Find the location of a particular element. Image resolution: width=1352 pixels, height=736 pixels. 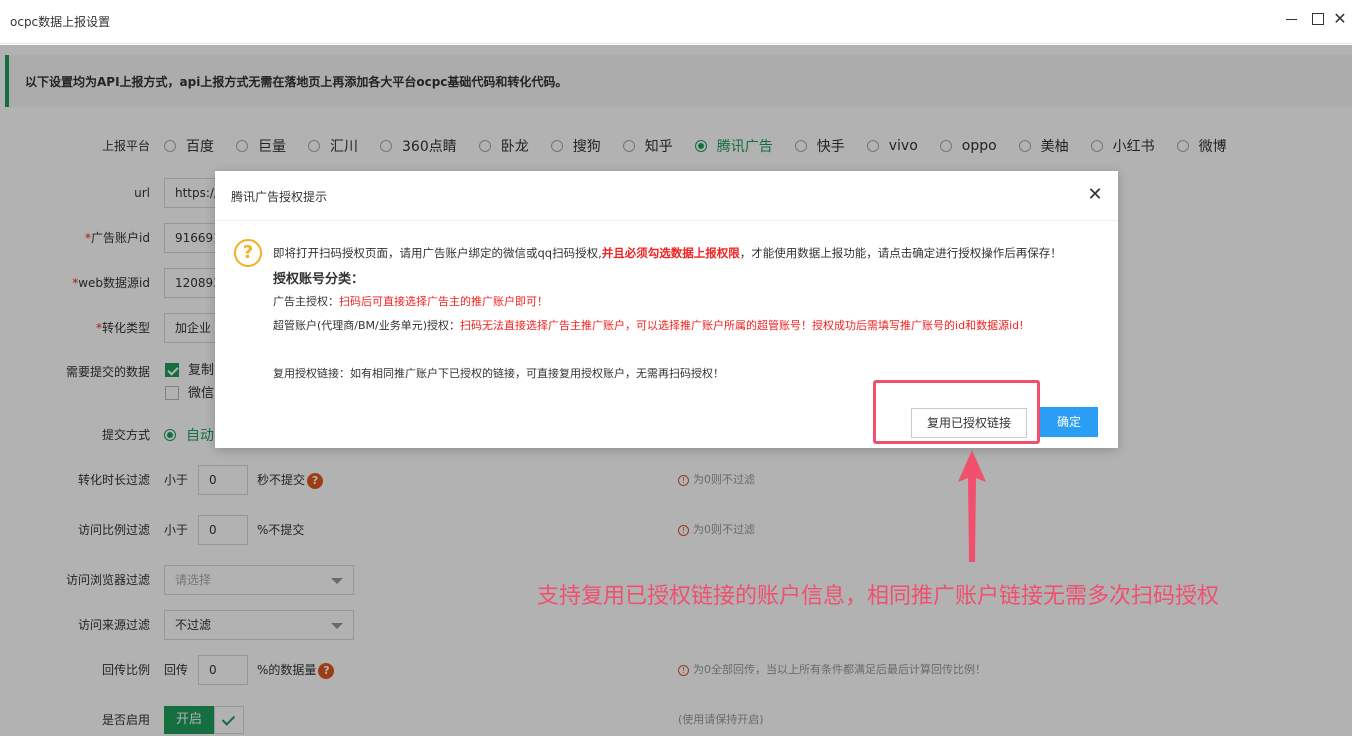

window-titlebar: ocpc数据上报设置 ✕ is located at coordinates (676, 22).